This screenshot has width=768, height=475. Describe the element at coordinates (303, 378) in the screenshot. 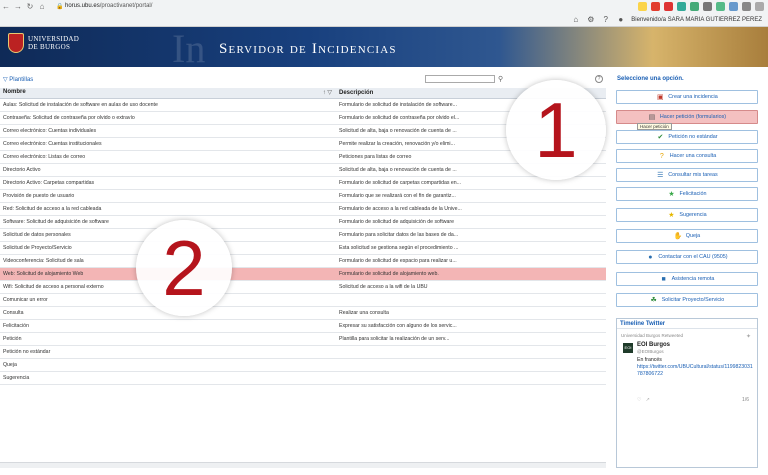

I see `table-row: Sugerencia` at that location.